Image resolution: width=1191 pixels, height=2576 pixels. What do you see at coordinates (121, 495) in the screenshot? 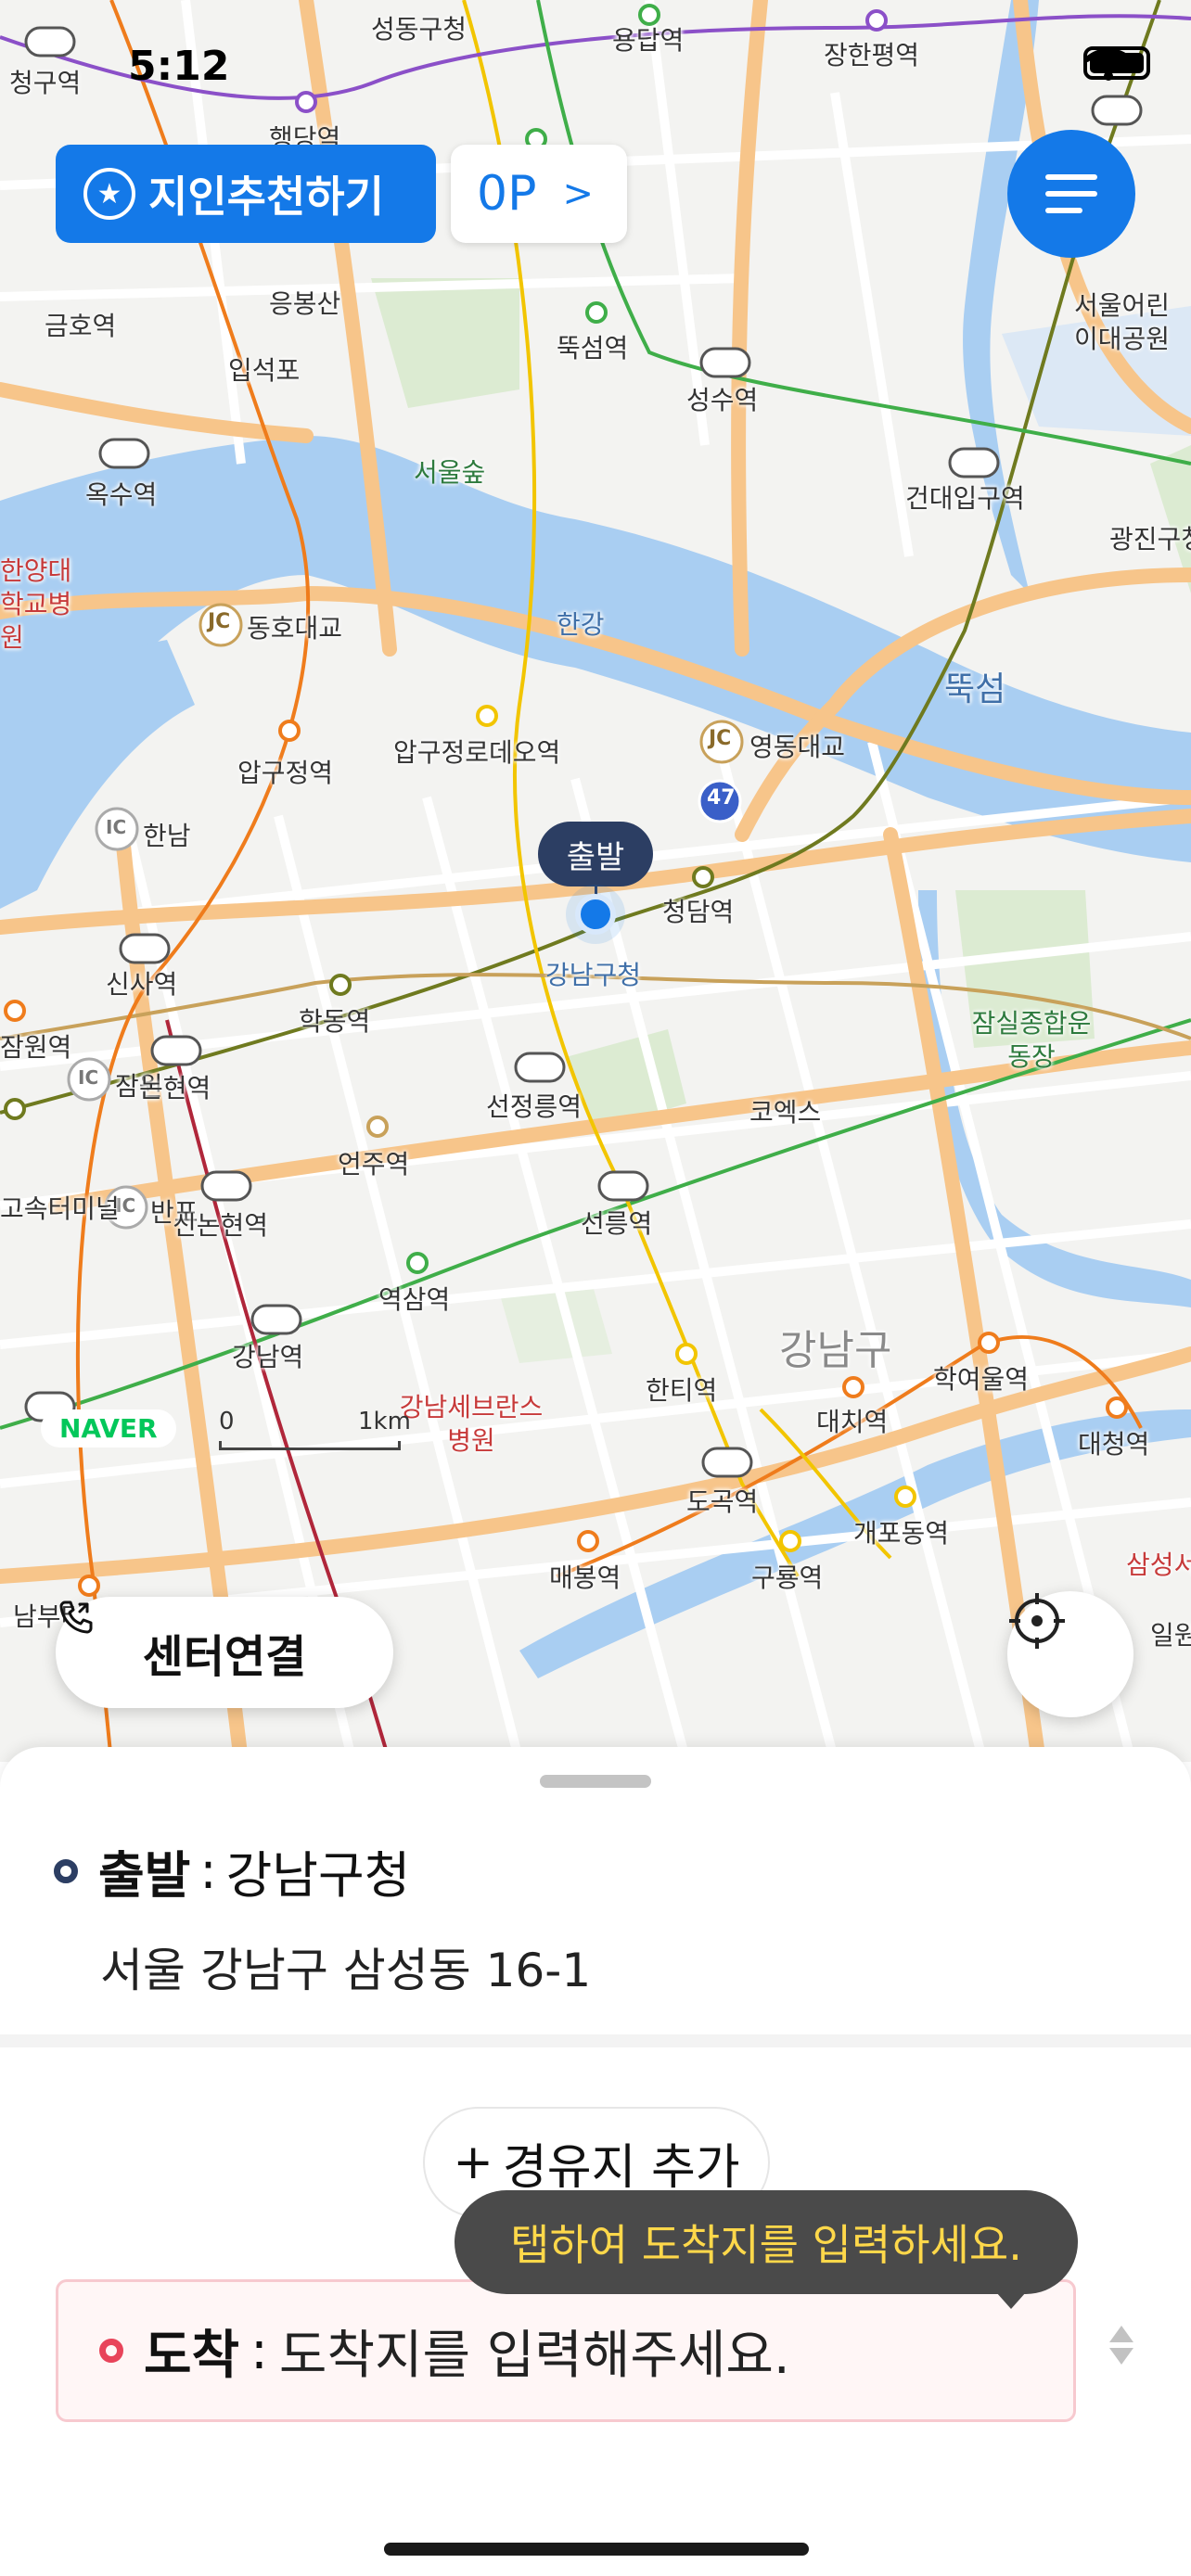
I see `place-label: 옥수역` at bounding box center [121, 495].